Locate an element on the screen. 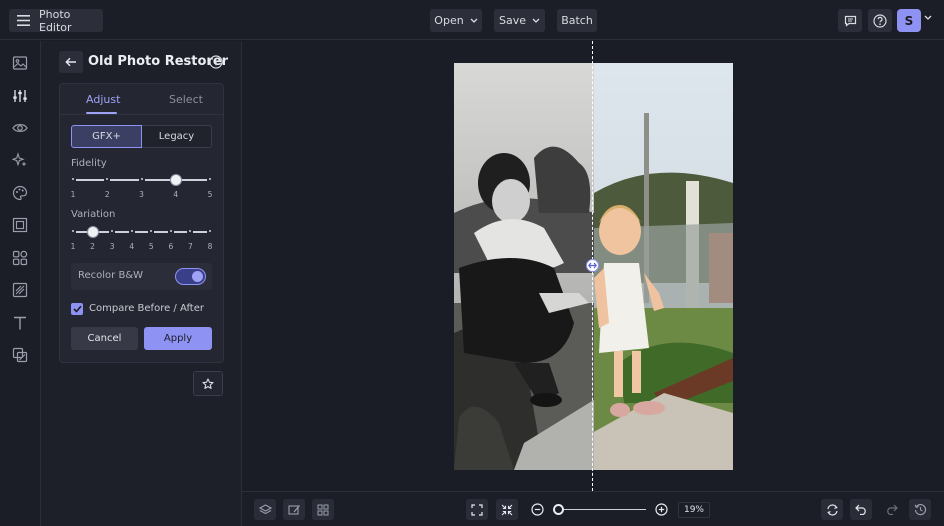 The image size is (944, 526). mode-legacy-button: Legacy is located at coordinates (177, 136).